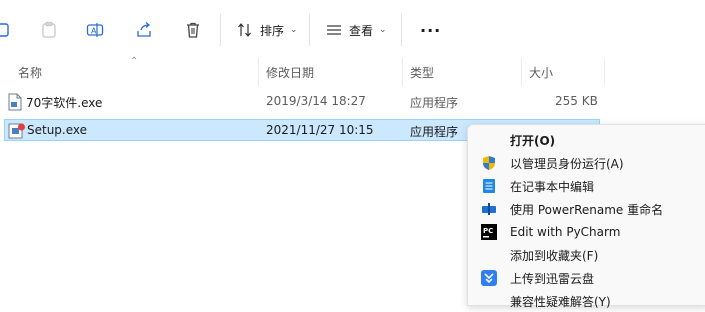 The width and height of the screenshot is (705, 312). I want to click on menu-item-edit-pycharm: PC Edit with PyCharm, so click(589, 232).